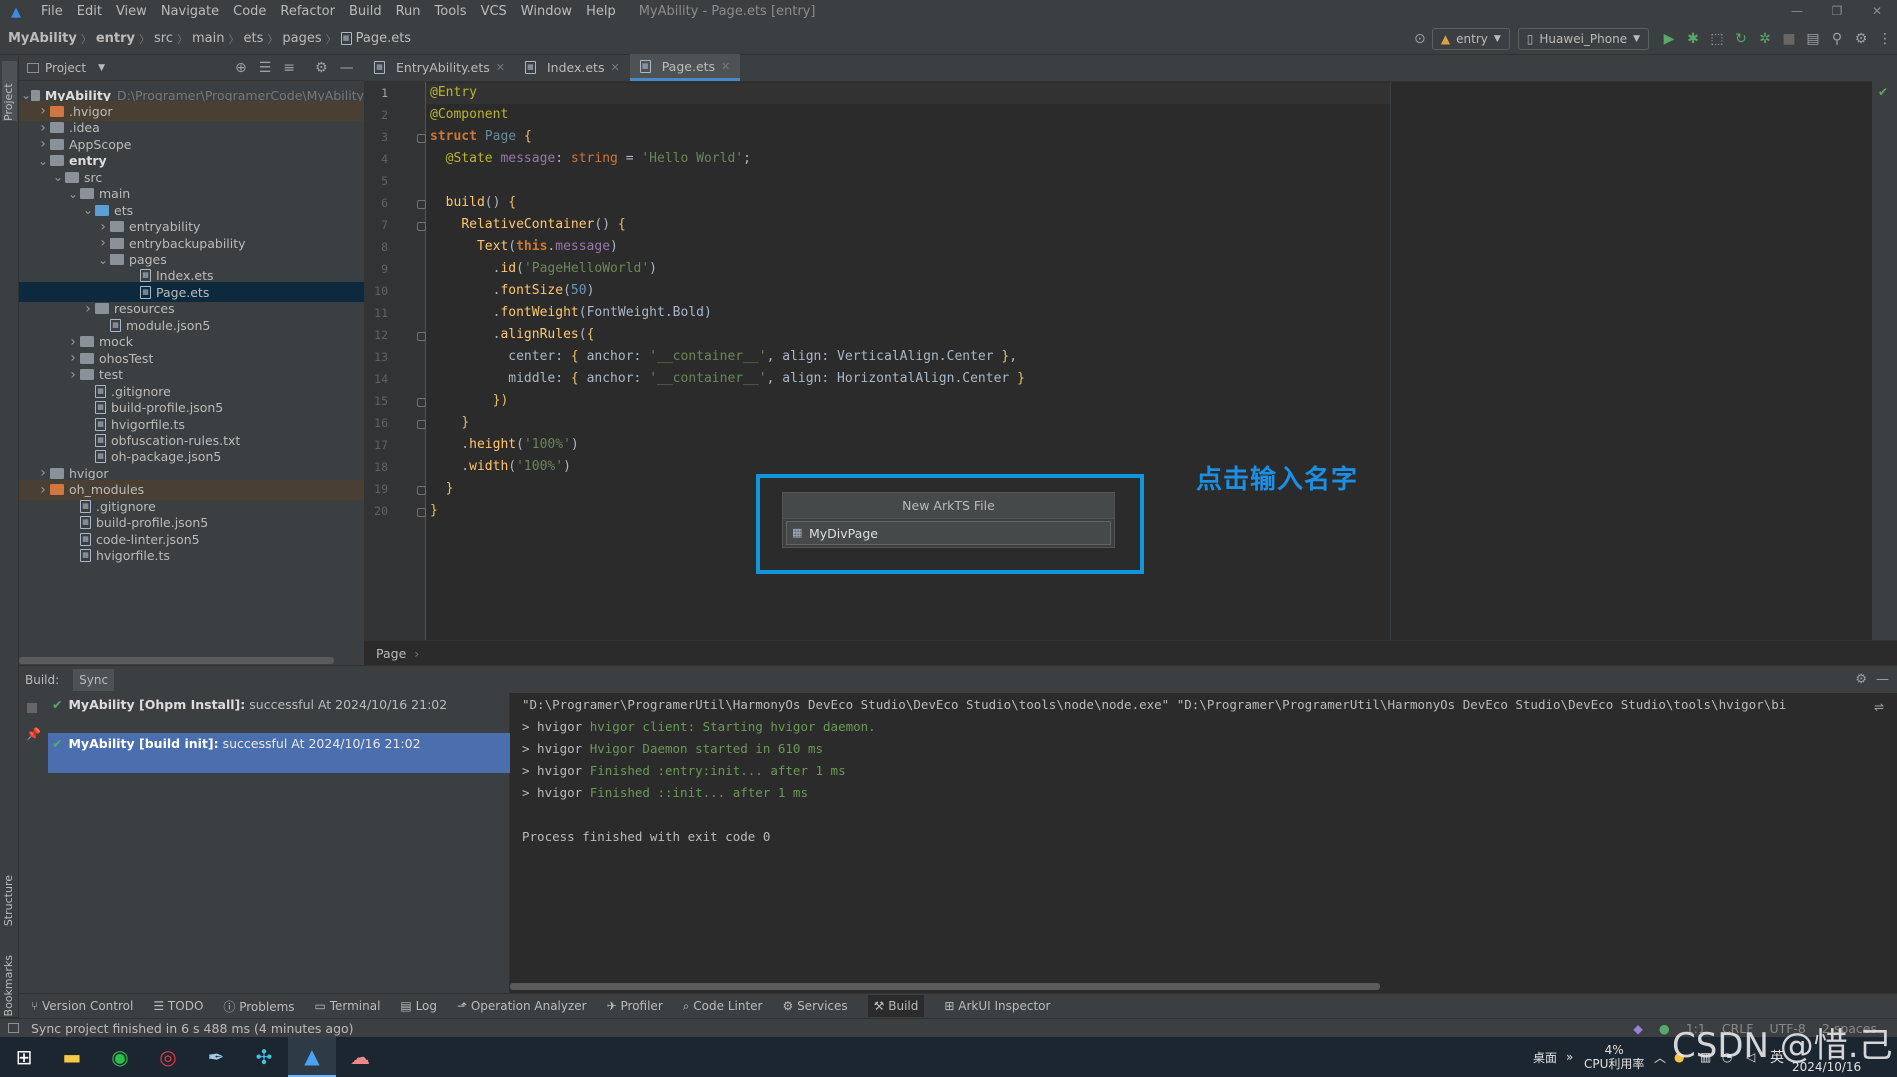 The width and height of the screenshot is (1897, 1077). What do you see at coordinates (82, 1006) in the screenshot?
I see `tool-window-version-control: ⑂ Version Control` at bounding box center [82, 1006].